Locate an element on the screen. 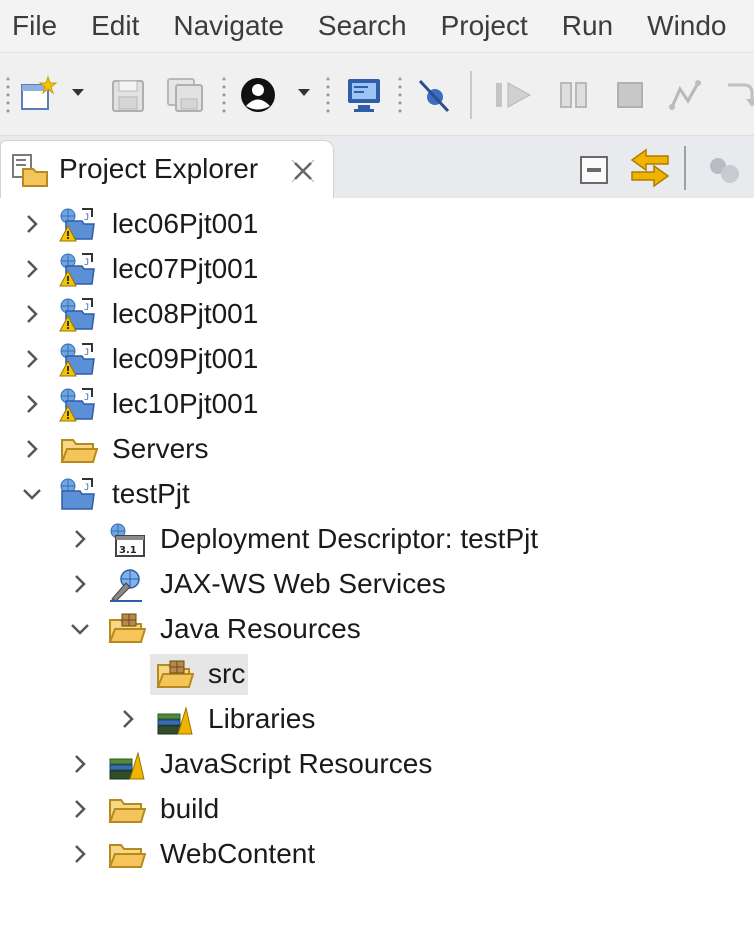  step-into-icon is located at coordinates (738, 95).